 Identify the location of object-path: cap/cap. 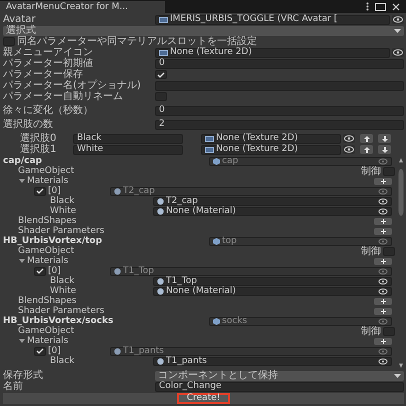
(22, 161).